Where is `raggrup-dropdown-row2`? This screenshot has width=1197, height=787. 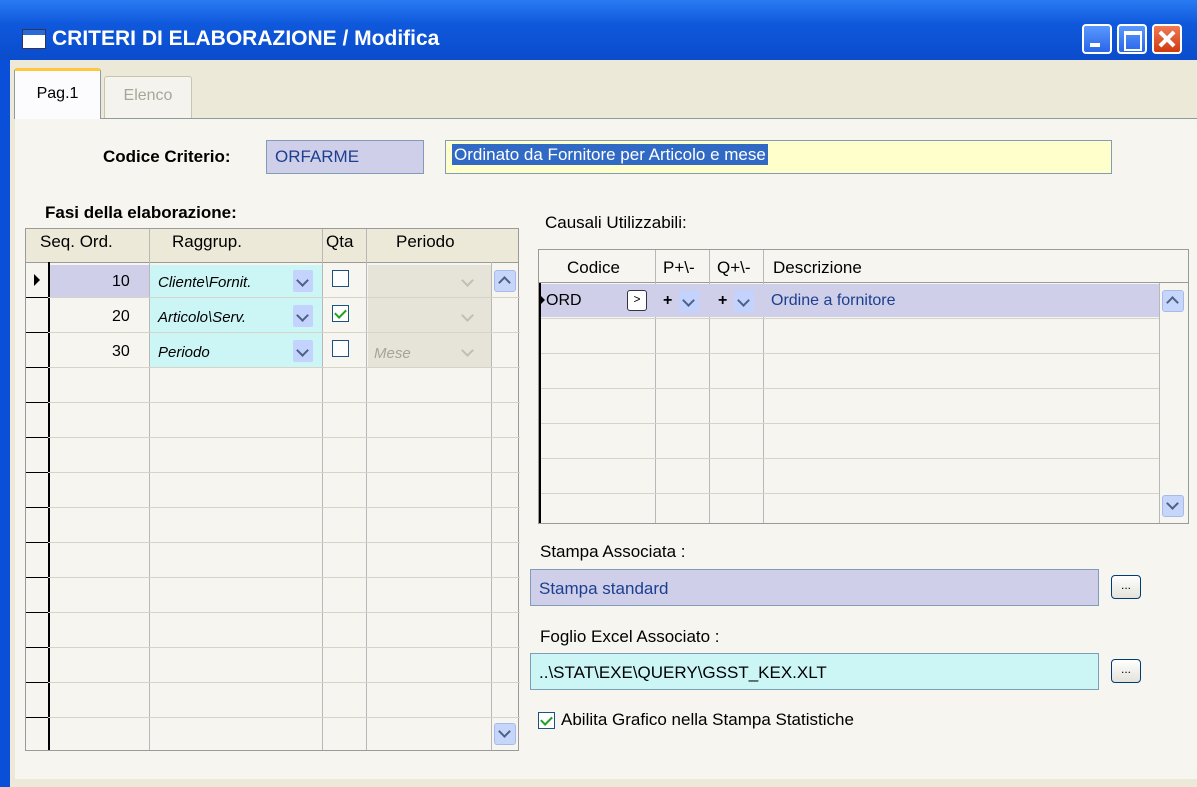 raggrup-dropdown-row2 is located at coordinates (303, 316).